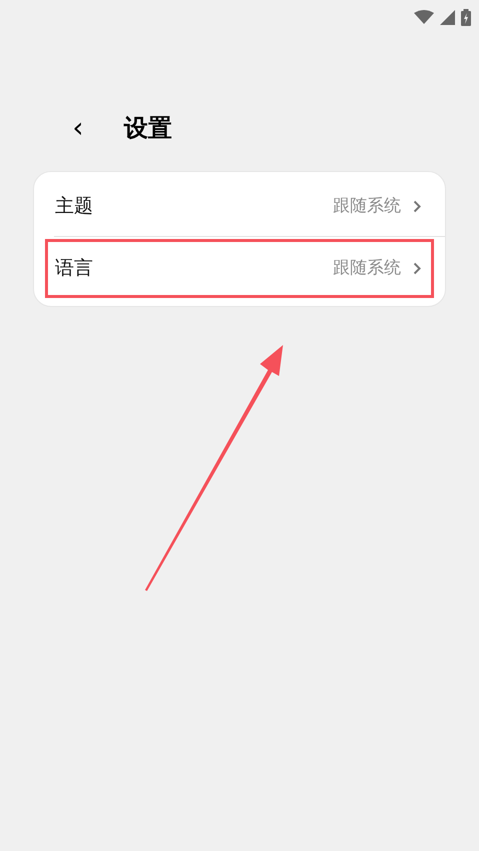 Image resolution: width=479 pixels, height=851 pixels. I want to click on setting-row: 主题 跟随系统, so click(239, 206).